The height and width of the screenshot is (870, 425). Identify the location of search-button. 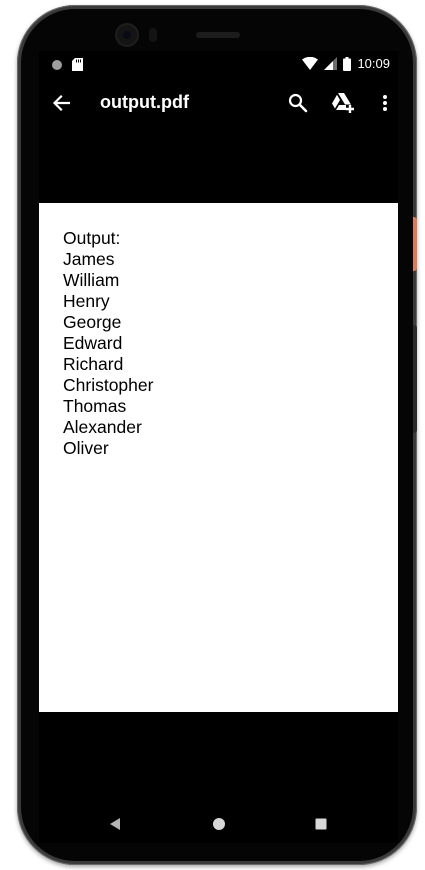
(298, 103).